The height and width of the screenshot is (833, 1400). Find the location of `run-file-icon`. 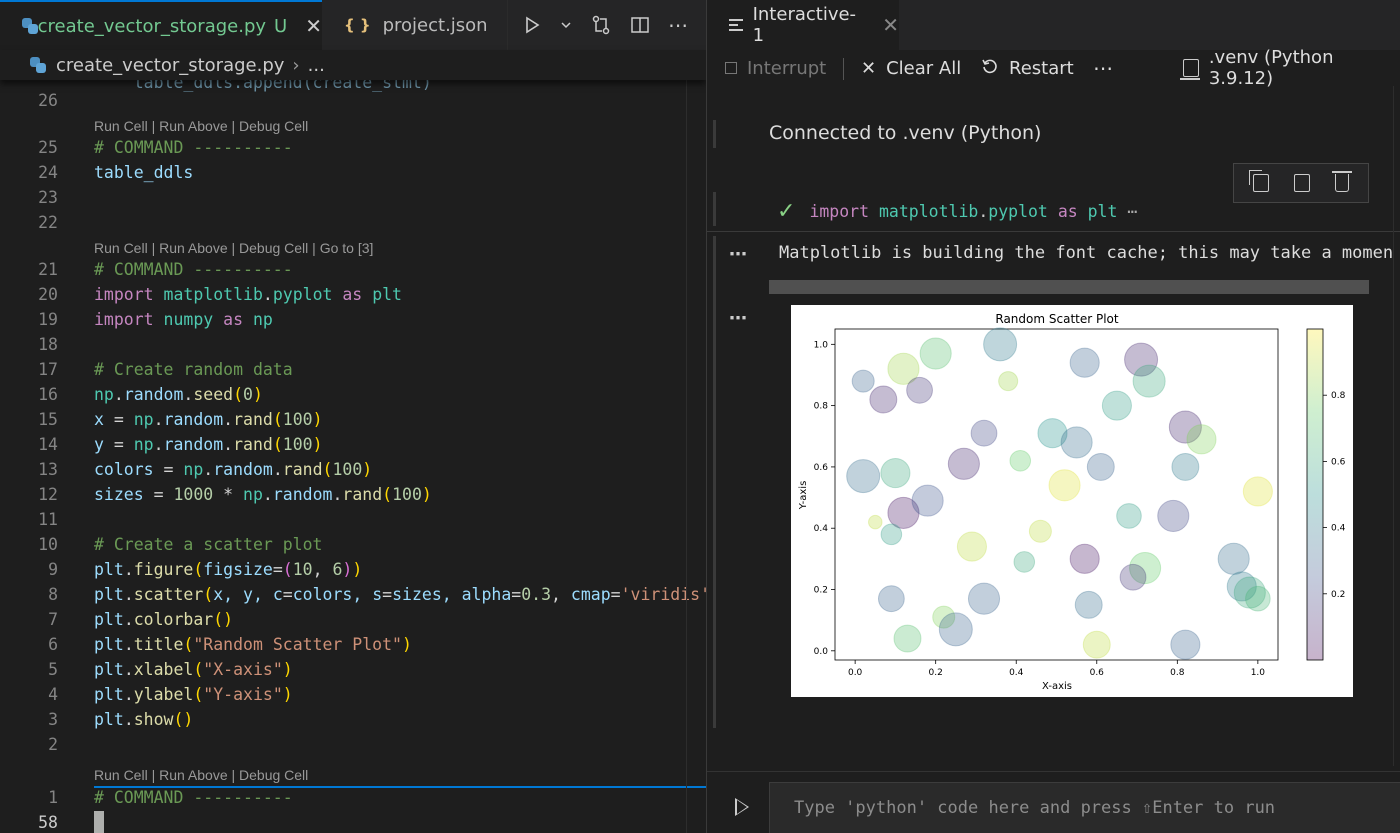

run-file-icon is located at coordinates (532, 25).